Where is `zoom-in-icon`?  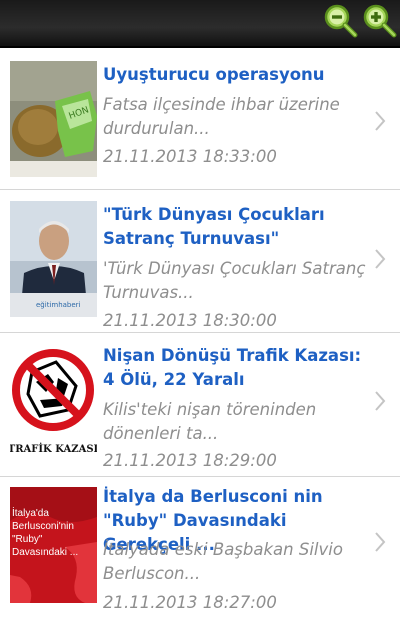
zoom-in-icon is located at coordinates (380, 21).